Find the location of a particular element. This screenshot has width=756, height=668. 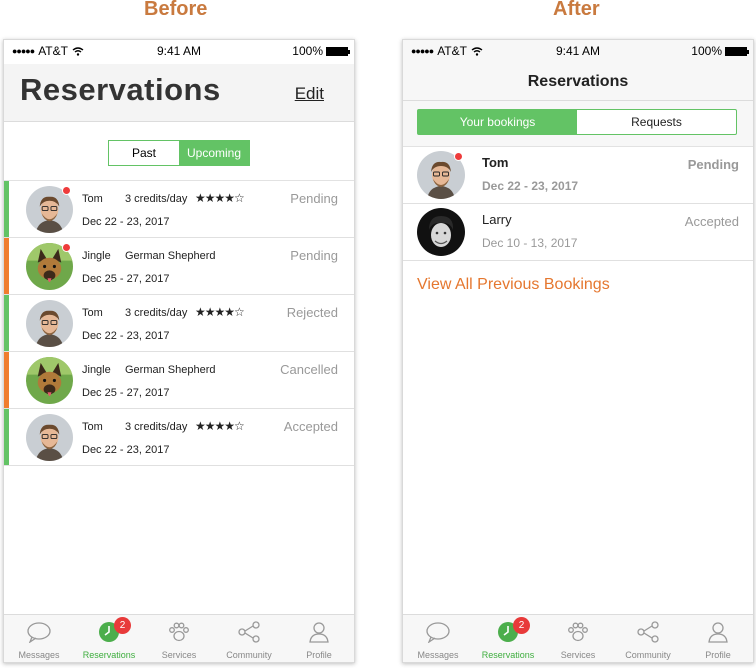

status-badge: Rejected is located at coordinates (312, 312).